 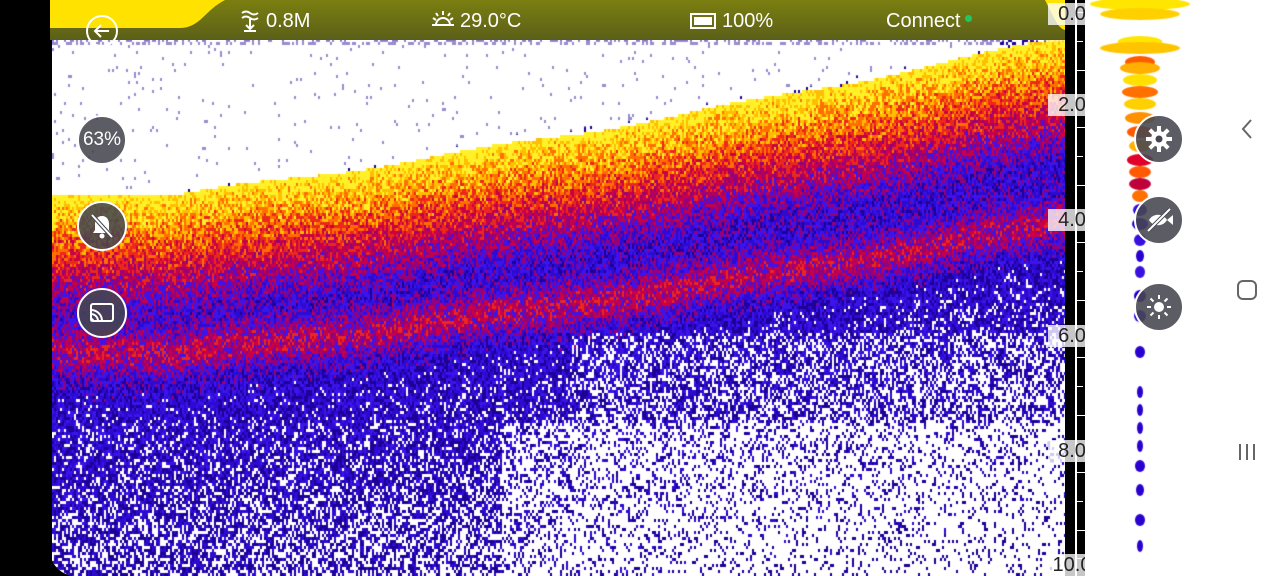 I want to click on connection-label: Connect, so click(x=923, y=21).